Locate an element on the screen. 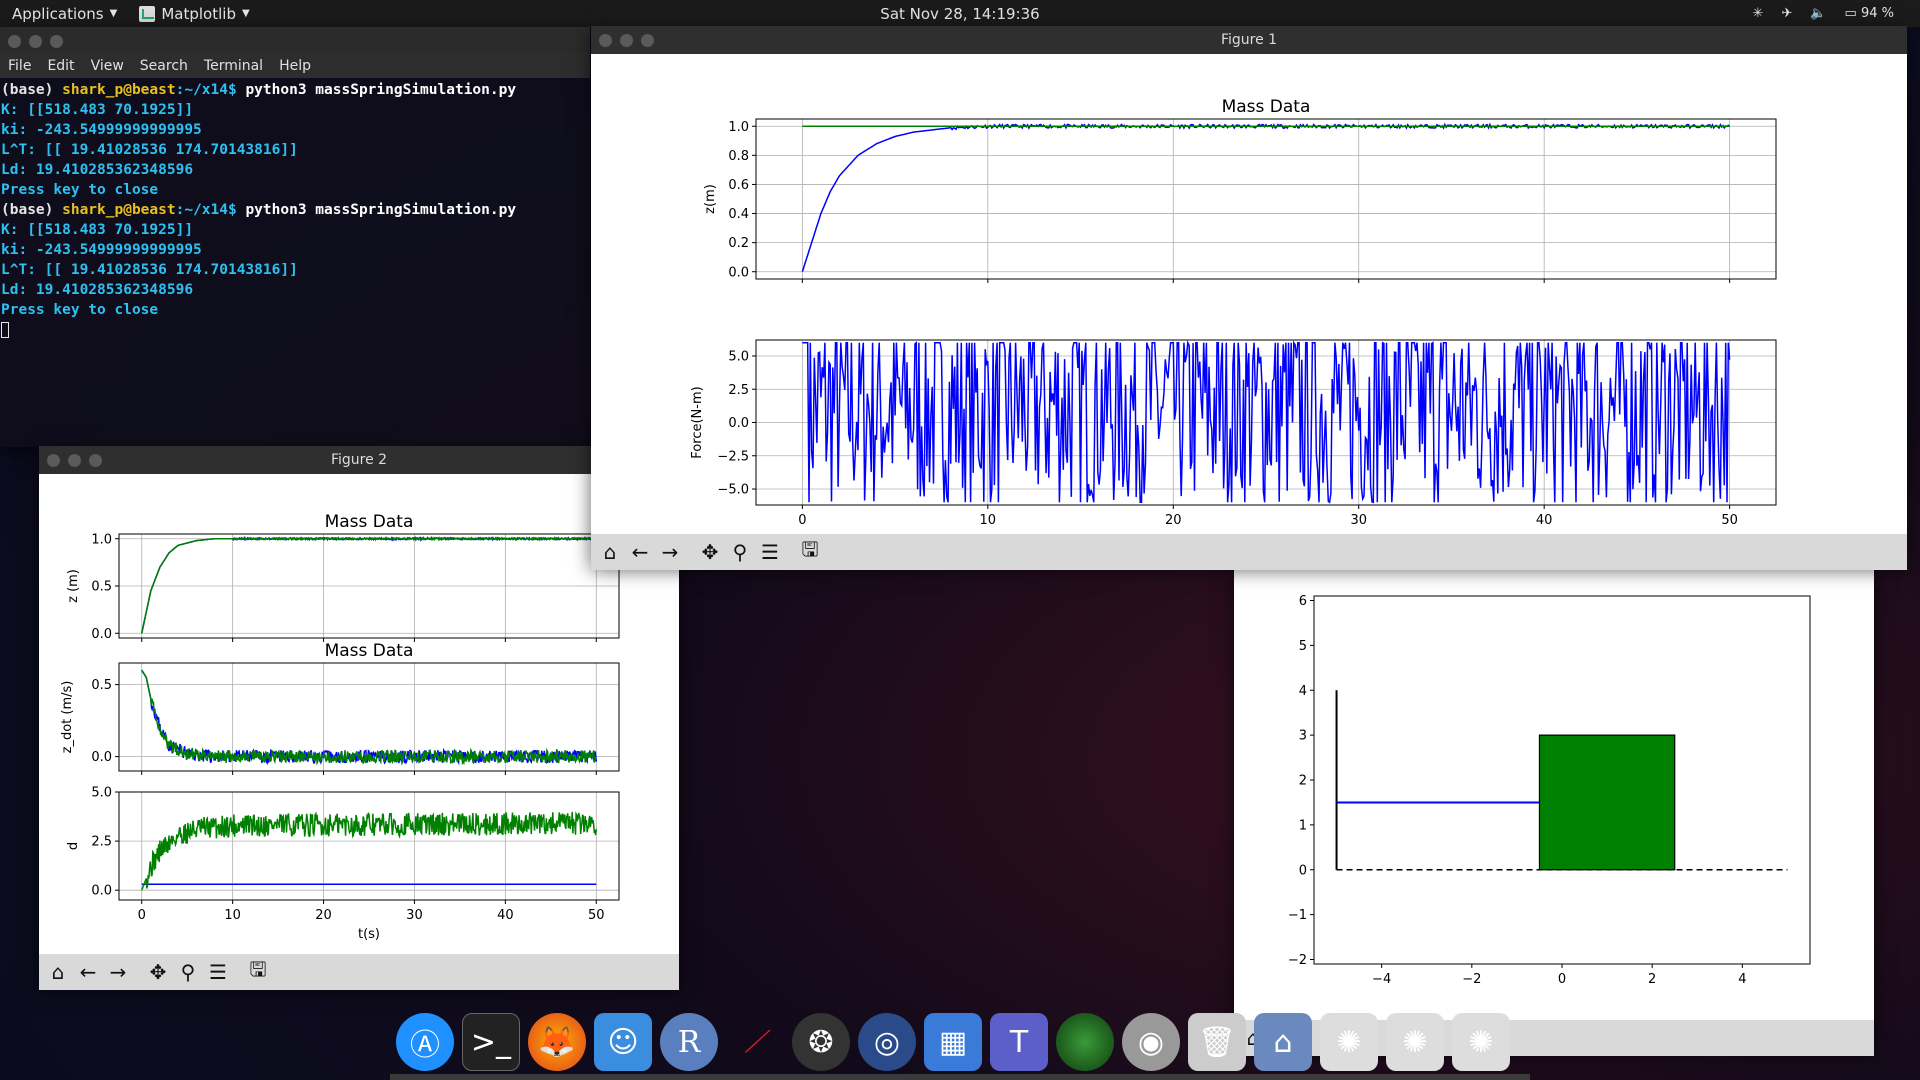  battery-icon: ▭ is located at coordinates (1852, 13).